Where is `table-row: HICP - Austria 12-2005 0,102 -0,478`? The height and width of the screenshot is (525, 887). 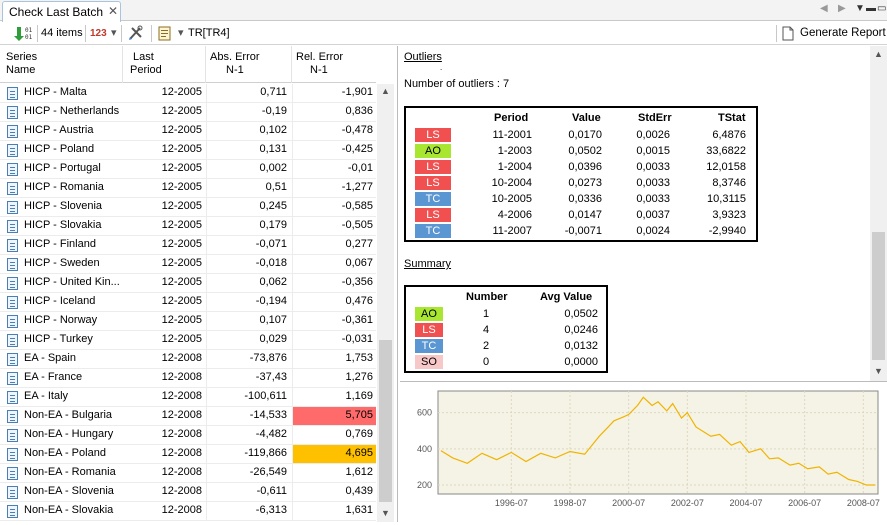 table-row: HICP - Austria 12-2005 0,102 -0,478 is located at coordinates (188, 131).